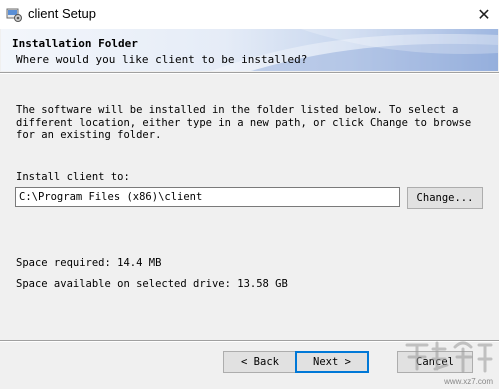 This screenshot has width=499, height=389. What do you see at coordinates (73, 177) in the screenshot?
I see `install-location-label: Install client to:` at bounding box center [73, 177].